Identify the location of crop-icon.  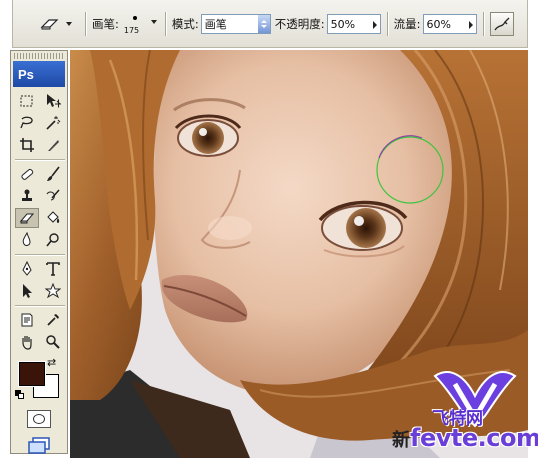
(27, 145).